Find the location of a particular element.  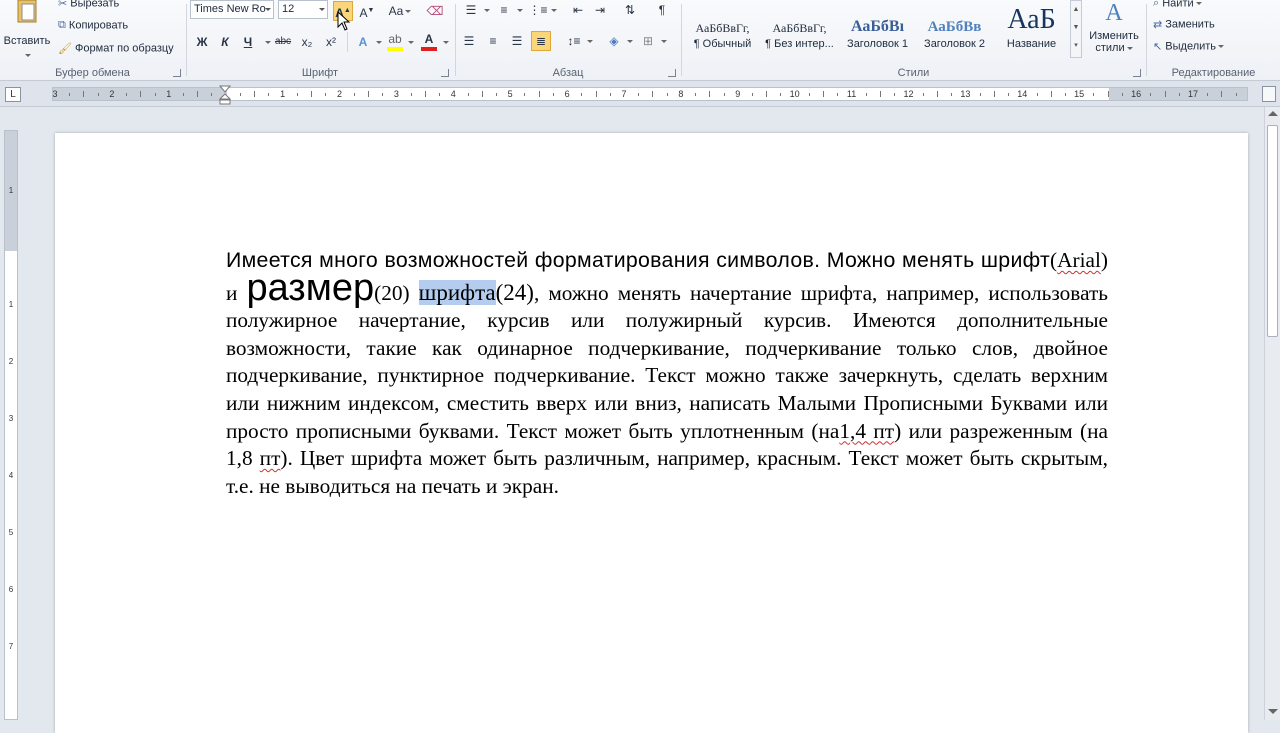

change-case-button: Aa is located at coordinates (400, 11).